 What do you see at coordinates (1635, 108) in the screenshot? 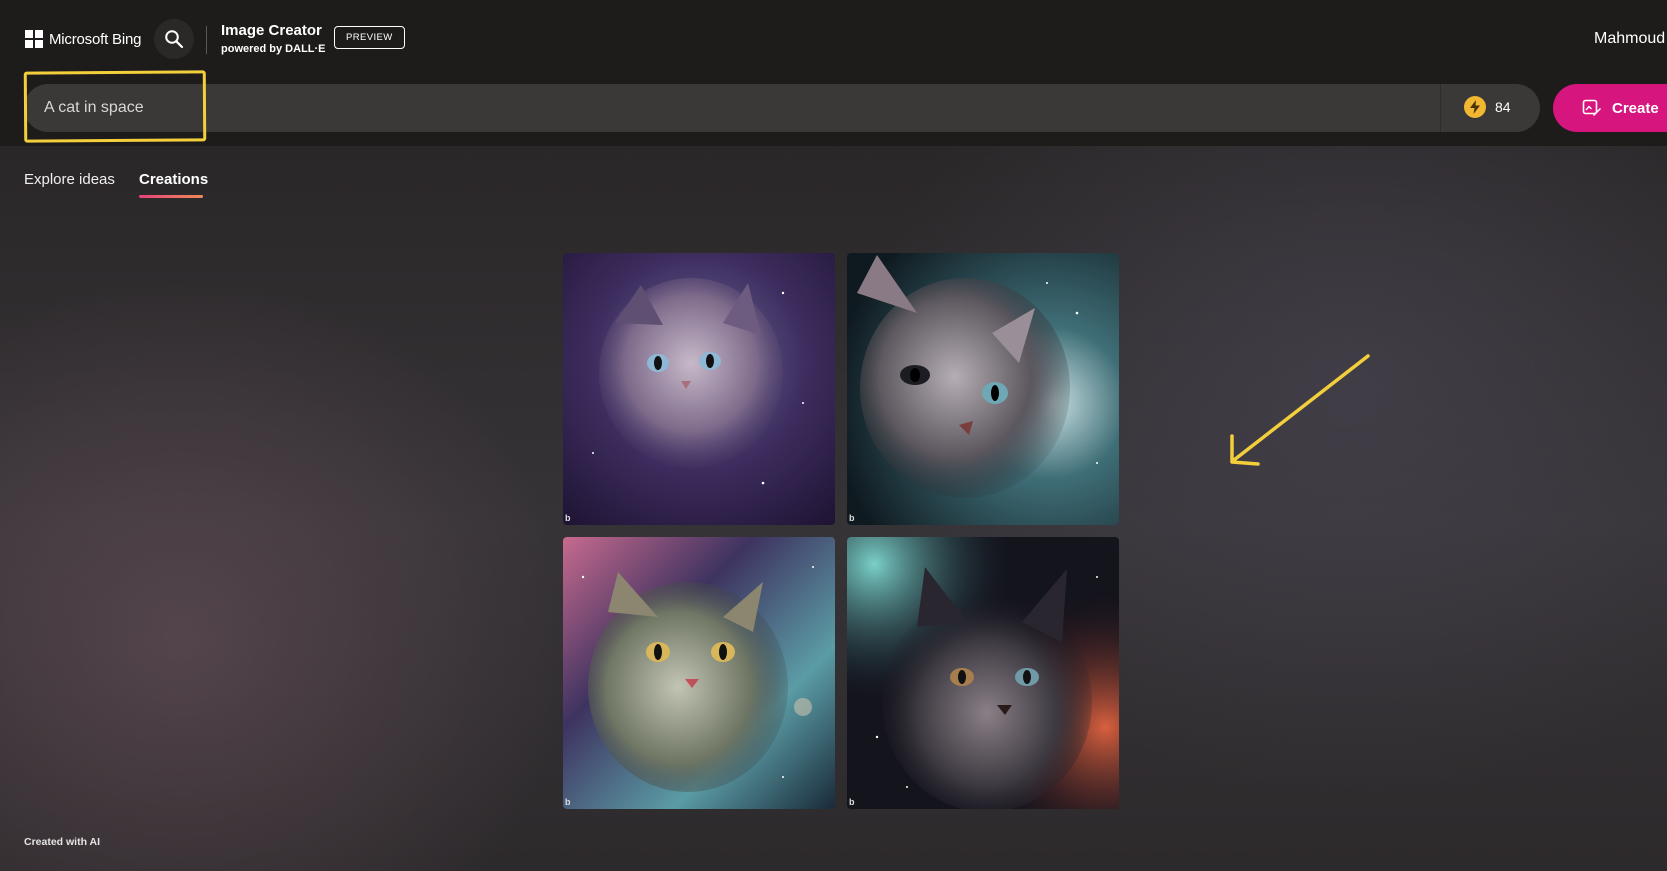
I see `create-label: Create` at bounding box center [1635, 108].